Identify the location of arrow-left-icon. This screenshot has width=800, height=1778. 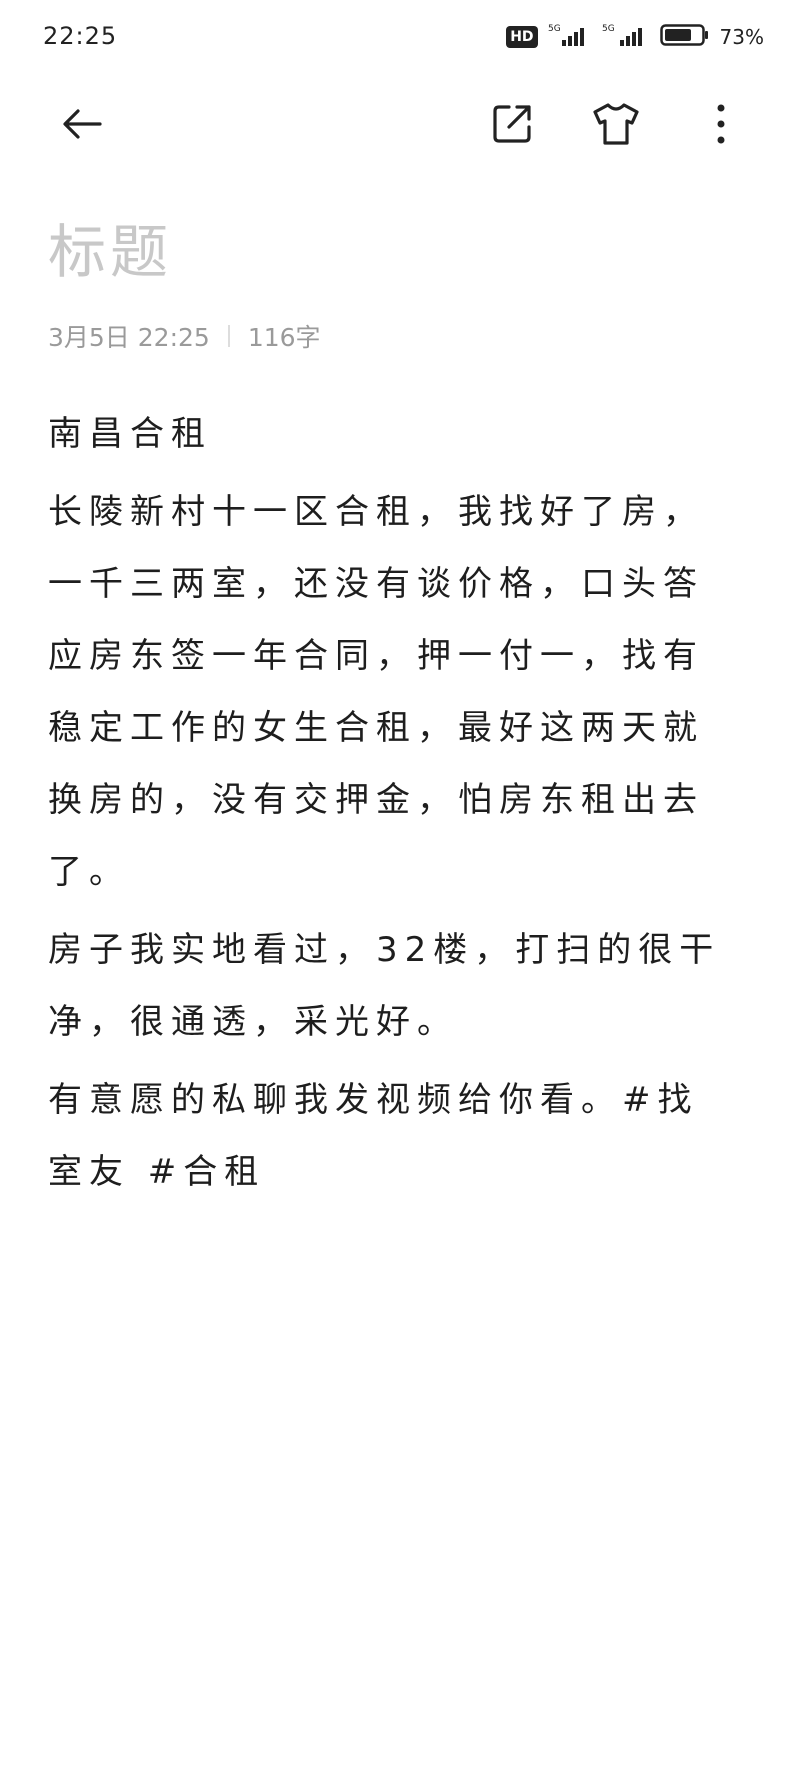
(82, 126).